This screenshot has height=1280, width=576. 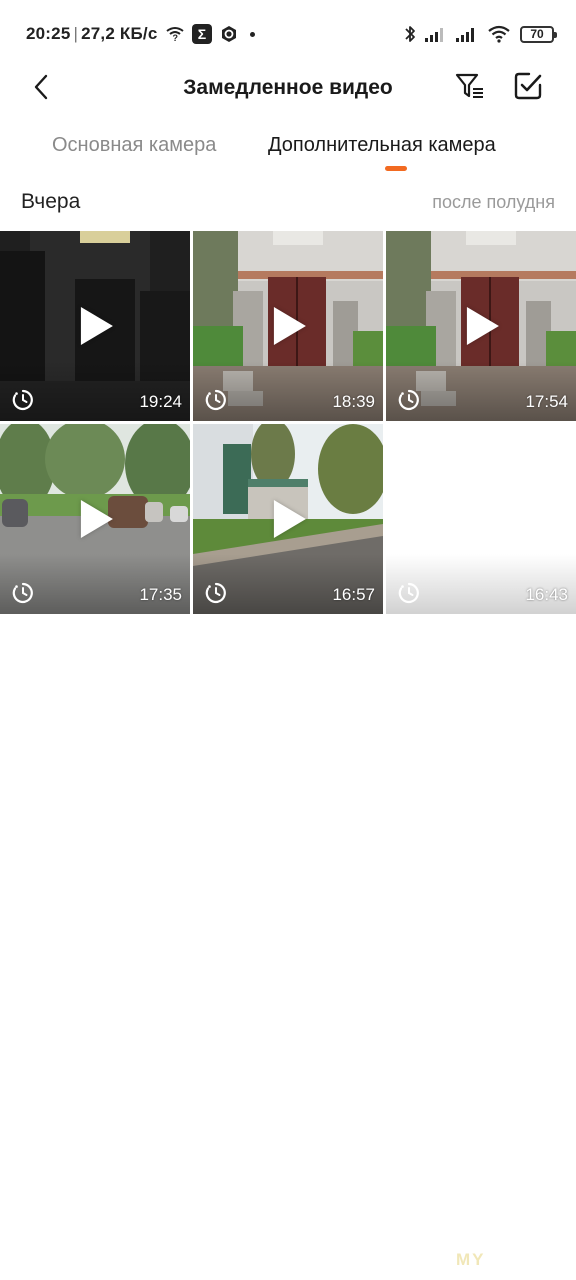 I want to click on wifi-question-icon: ?, so click(x=175, y=34).